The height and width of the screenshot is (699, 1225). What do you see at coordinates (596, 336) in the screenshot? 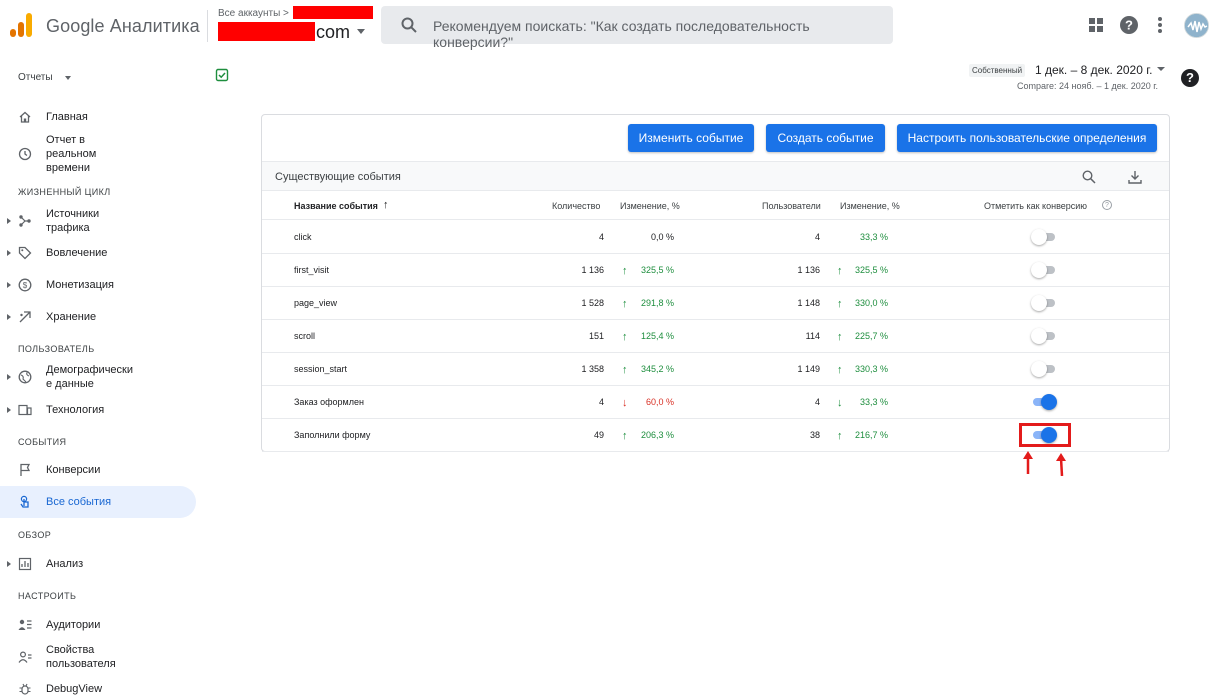
I see `count-cell: 151` at bounding box center [596, 336].